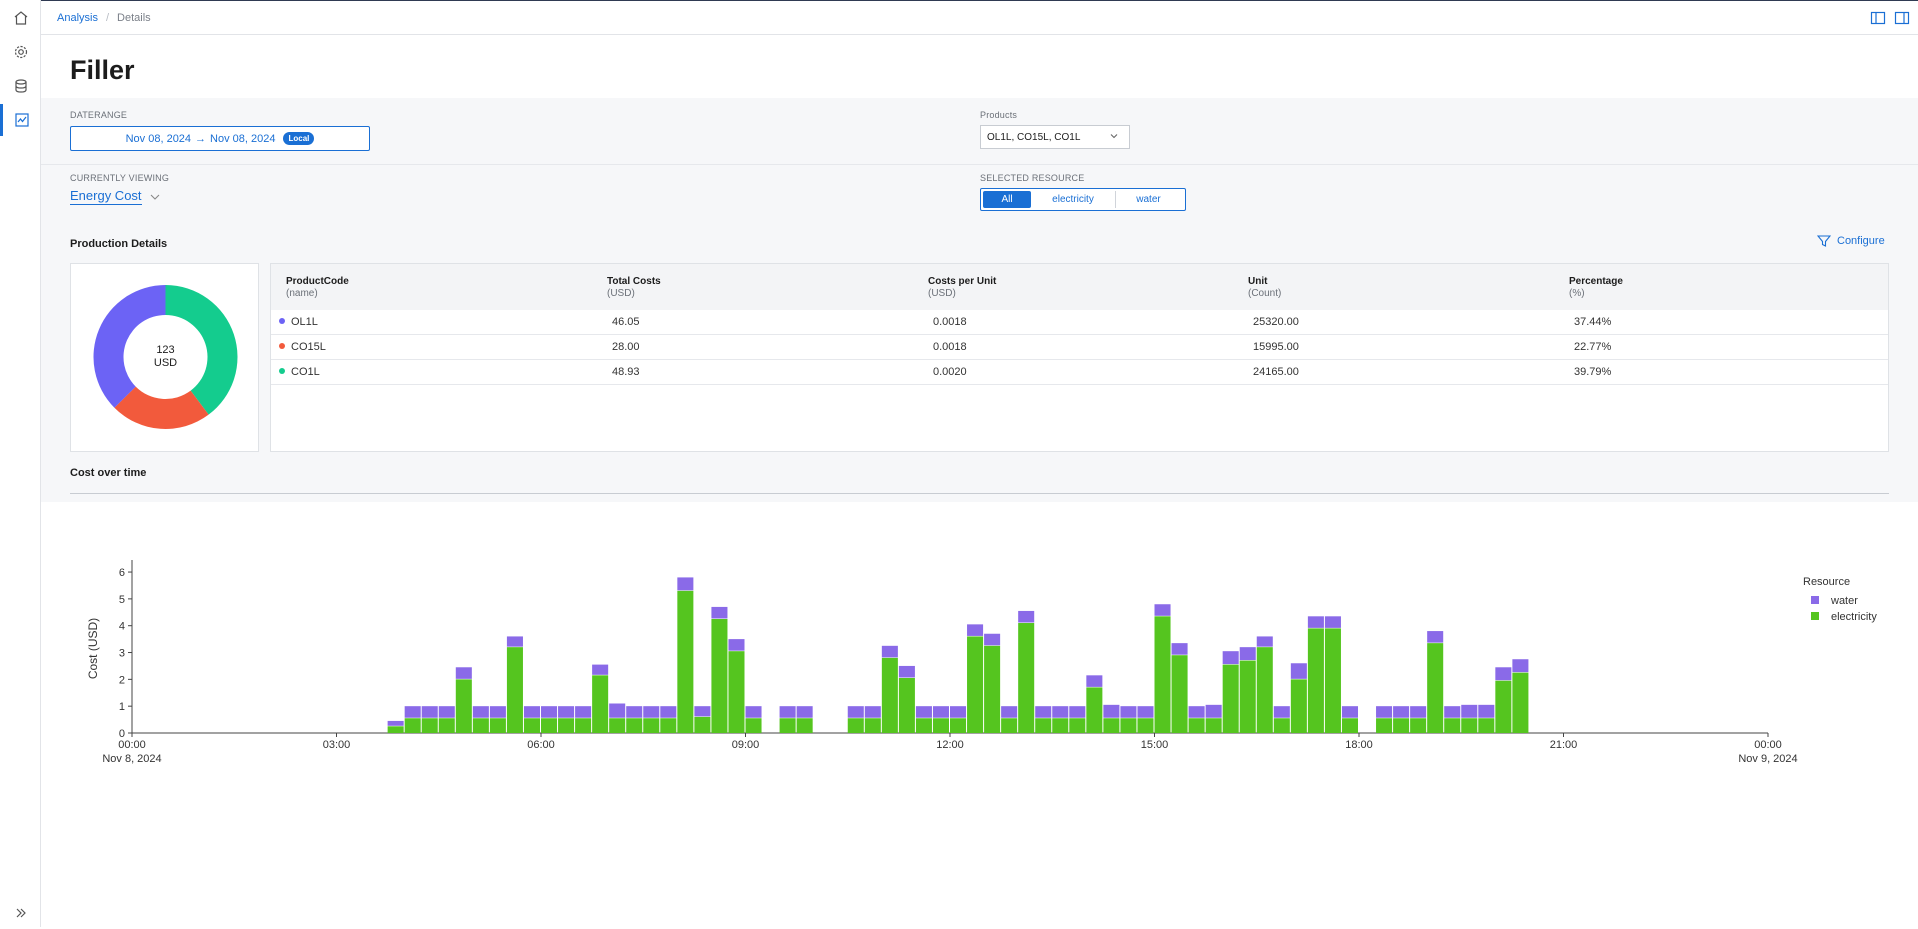 The width and height of the screenshot is (1918, 929). I want to click on viewing-dropdown: Energy Cost, so click(106, 196).